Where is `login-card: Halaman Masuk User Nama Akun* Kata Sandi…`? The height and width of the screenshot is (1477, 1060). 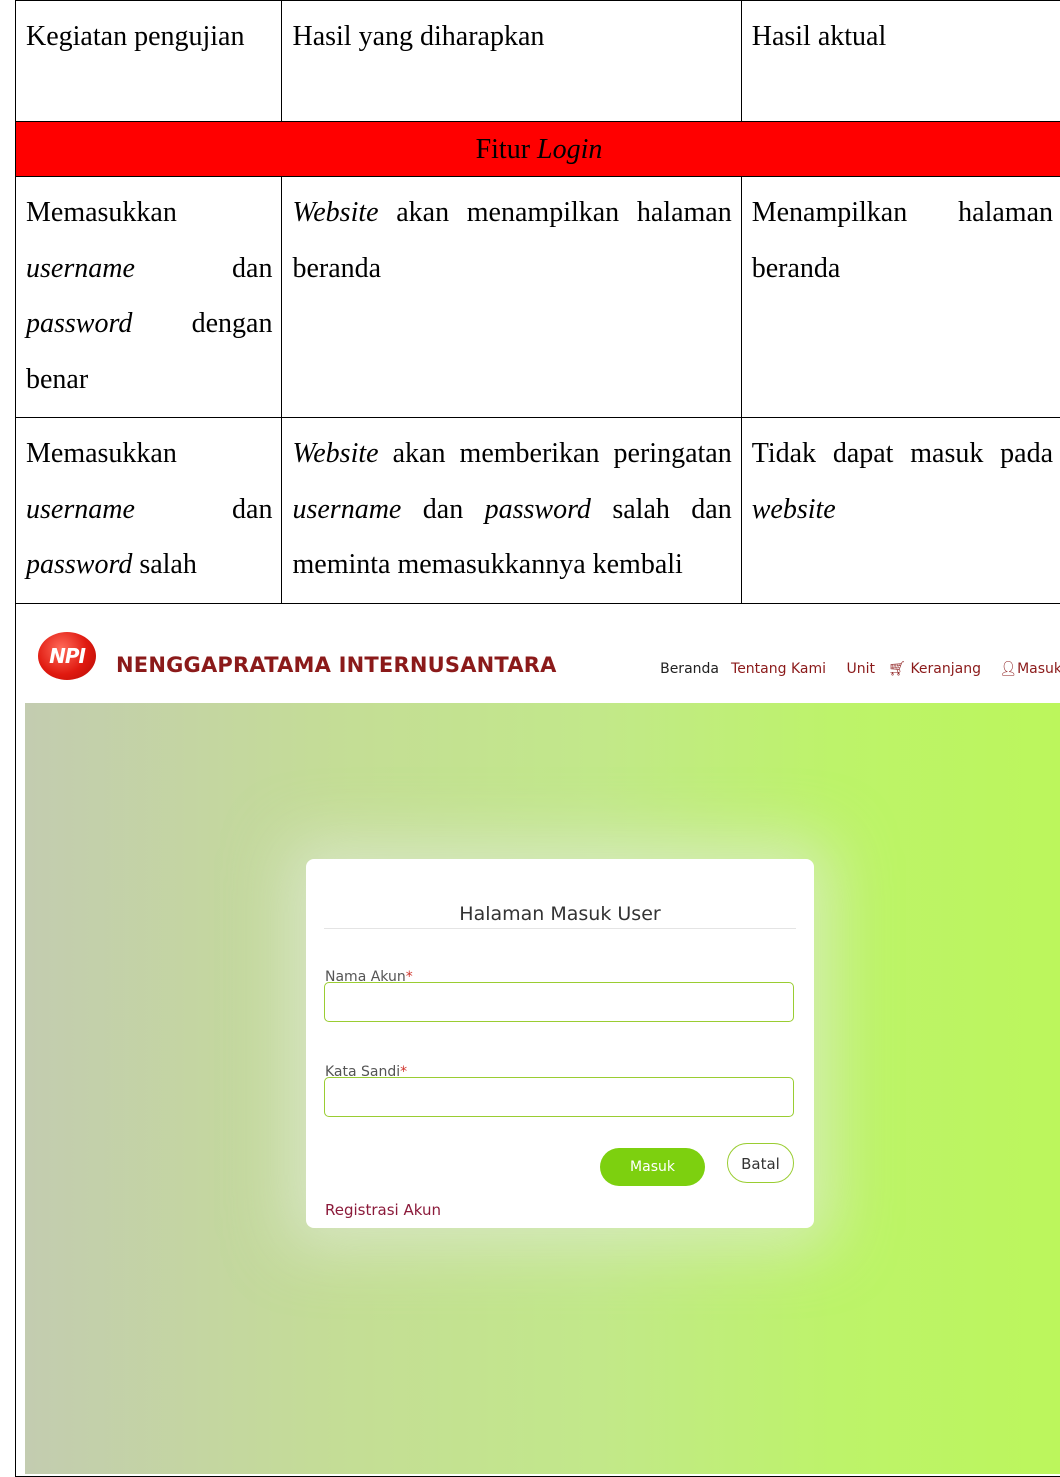 login-card: Halaman Masuk User Nama Akun* Kata Sandi… is located at coordinates (560, 1043).